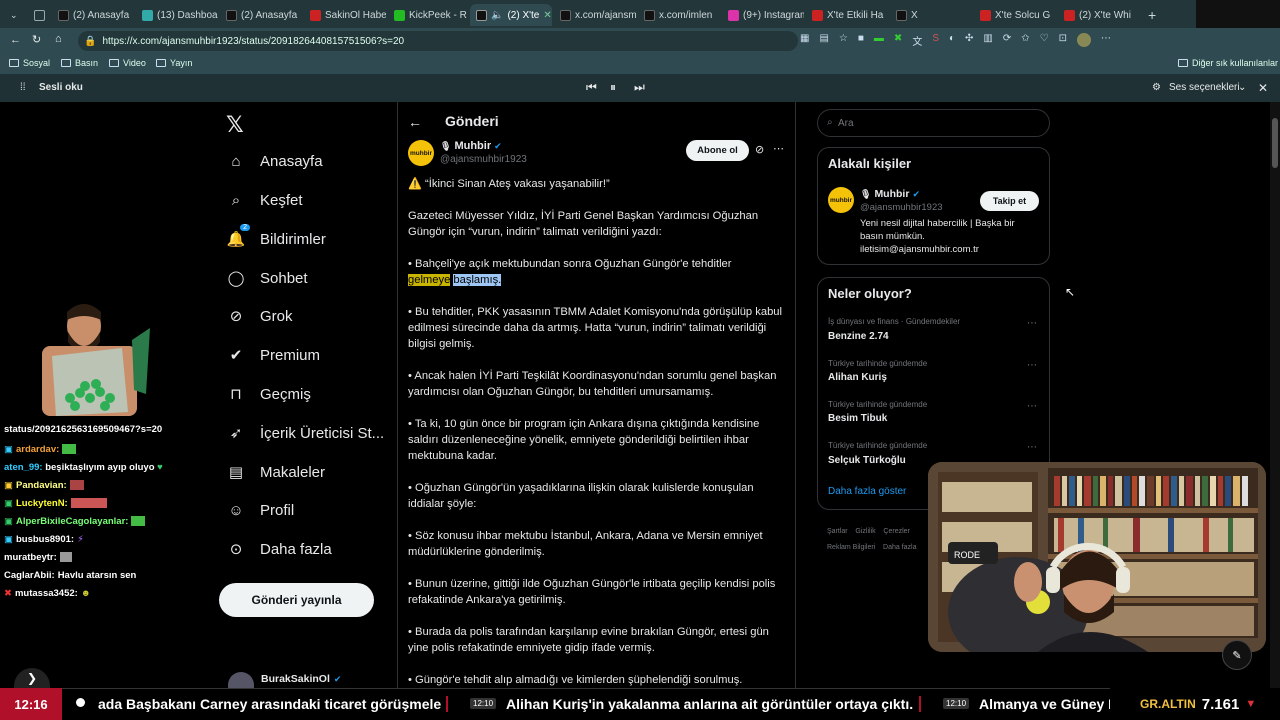 This screenshot has height=720, width=1280. Describe the element at coordinates (259, 316) in the screenshot. I see `nav-item-grok: ⊘ Grok` at that location.